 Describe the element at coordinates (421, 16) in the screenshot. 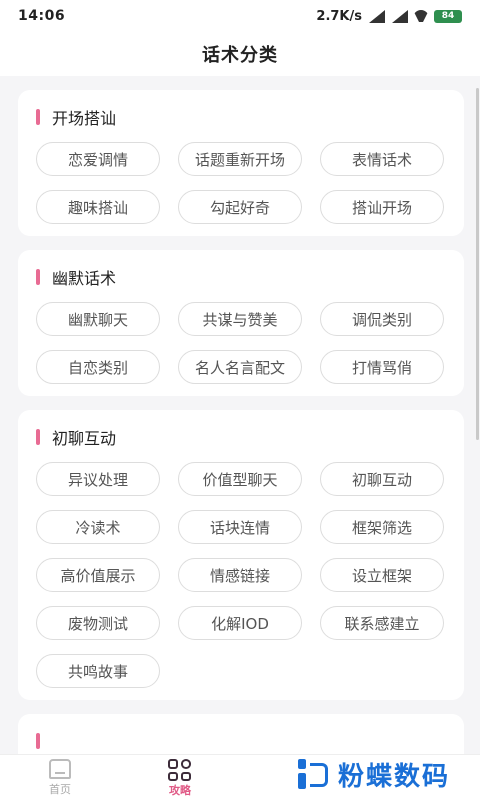

I see `wifi-icon` at that location.